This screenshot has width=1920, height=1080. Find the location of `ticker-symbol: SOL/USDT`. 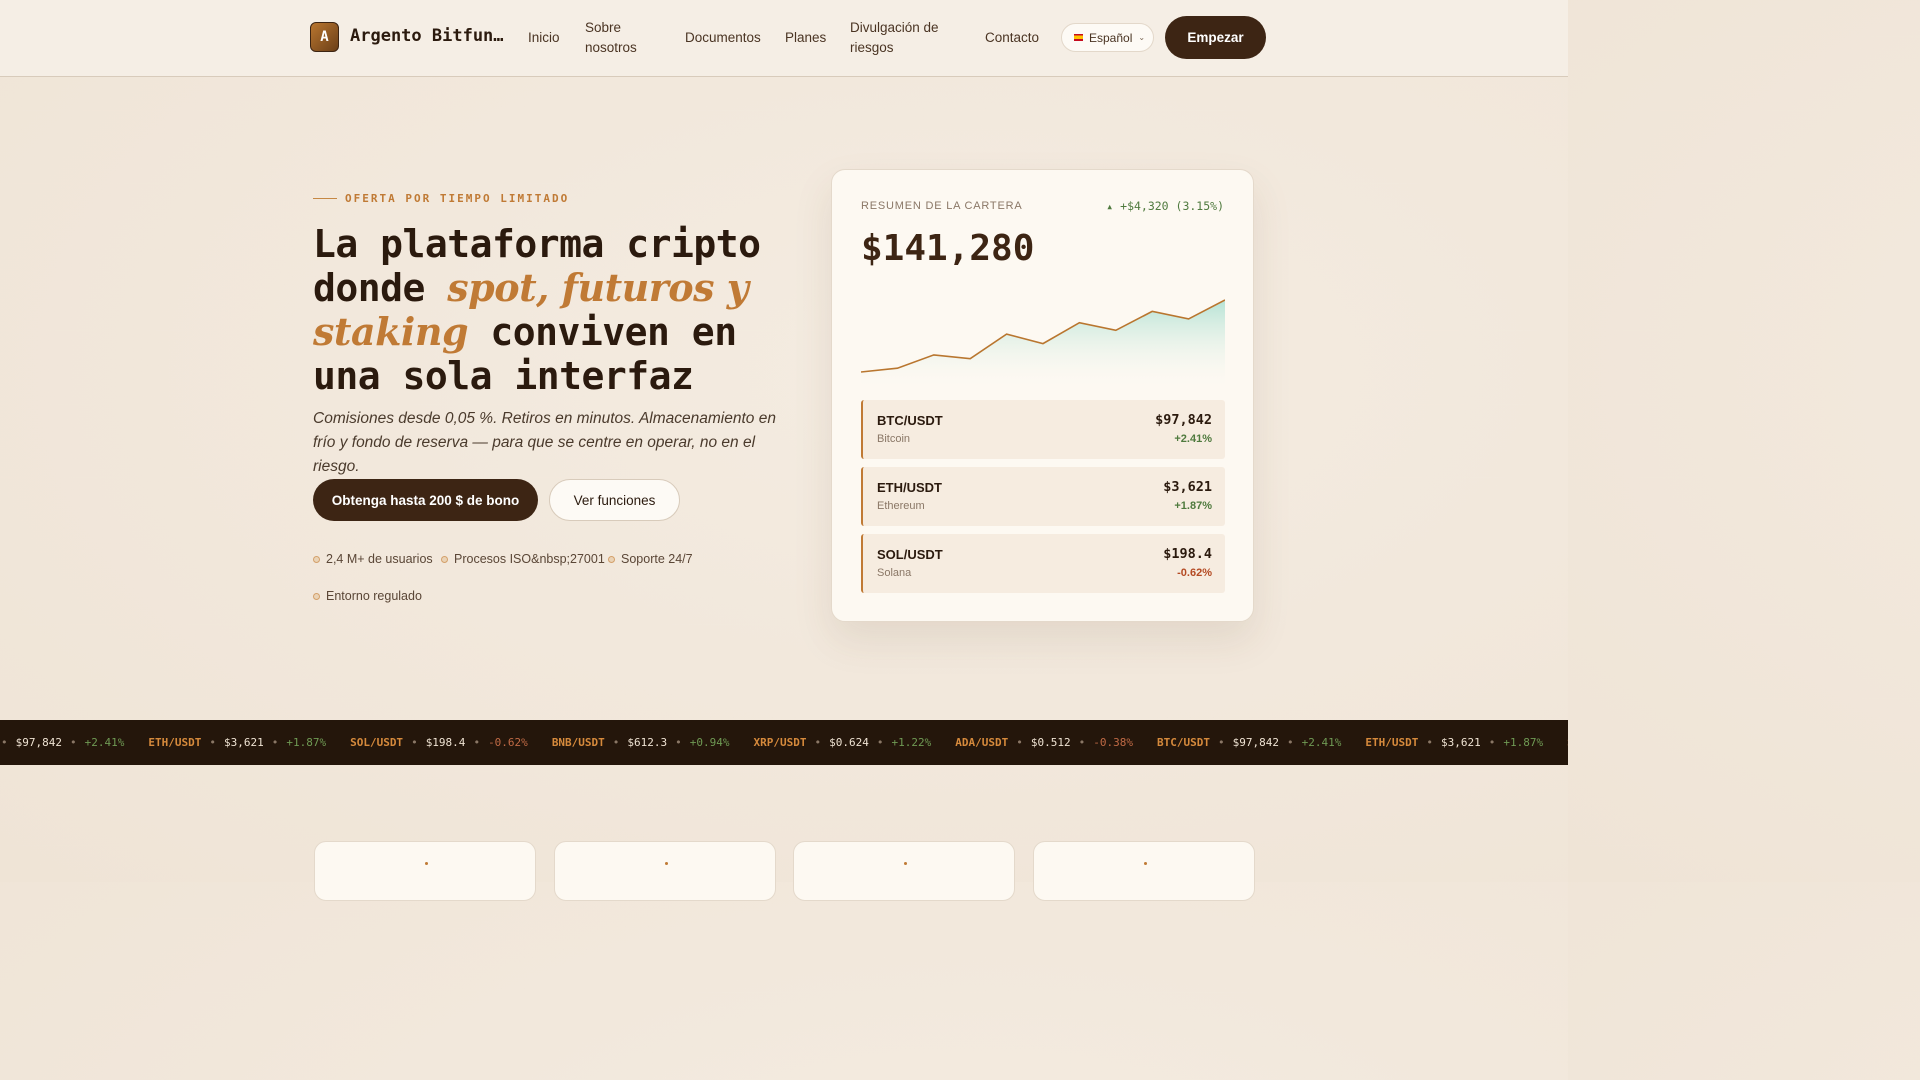

ticker-symbol: SOL/USDT is located at coordinates (1567, 742).